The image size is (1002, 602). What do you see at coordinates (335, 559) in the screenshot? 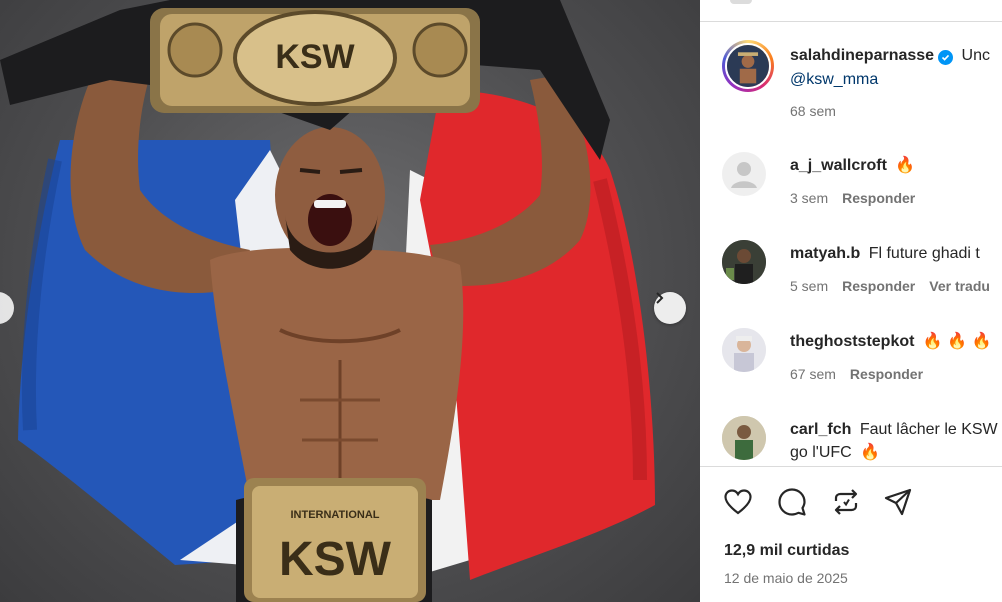
I see `bottom-belt-text: KSW` at bounding box center [335, 559].